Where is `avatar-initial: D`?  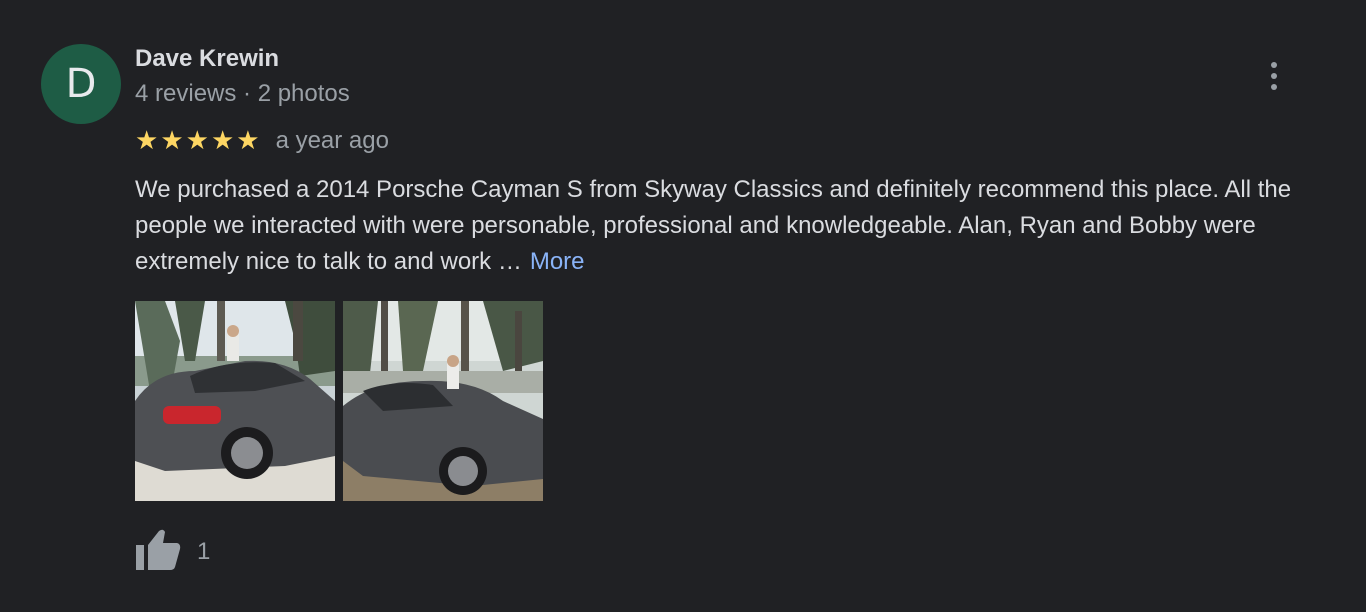
avatar-initial: D is located at coordinates (81, 84).